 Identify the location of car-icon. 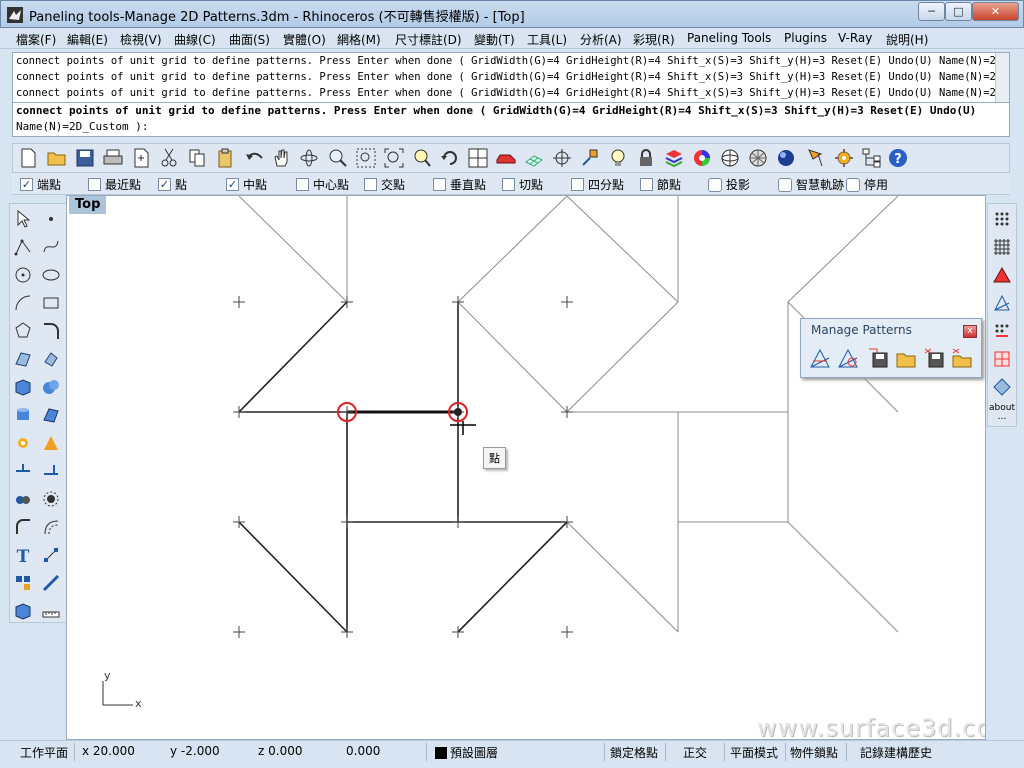
(506, 158).